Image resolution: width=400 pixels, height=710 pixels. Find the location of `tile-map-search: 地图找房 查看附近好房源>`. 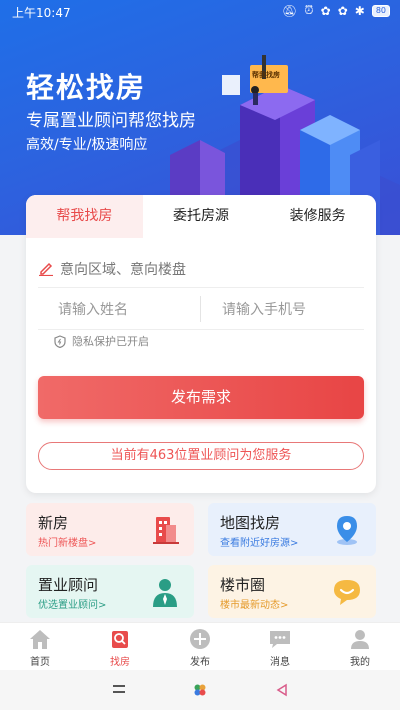

tile-map-search: 地图找房 查看附近好房源> is located at coordinates (292, 529).